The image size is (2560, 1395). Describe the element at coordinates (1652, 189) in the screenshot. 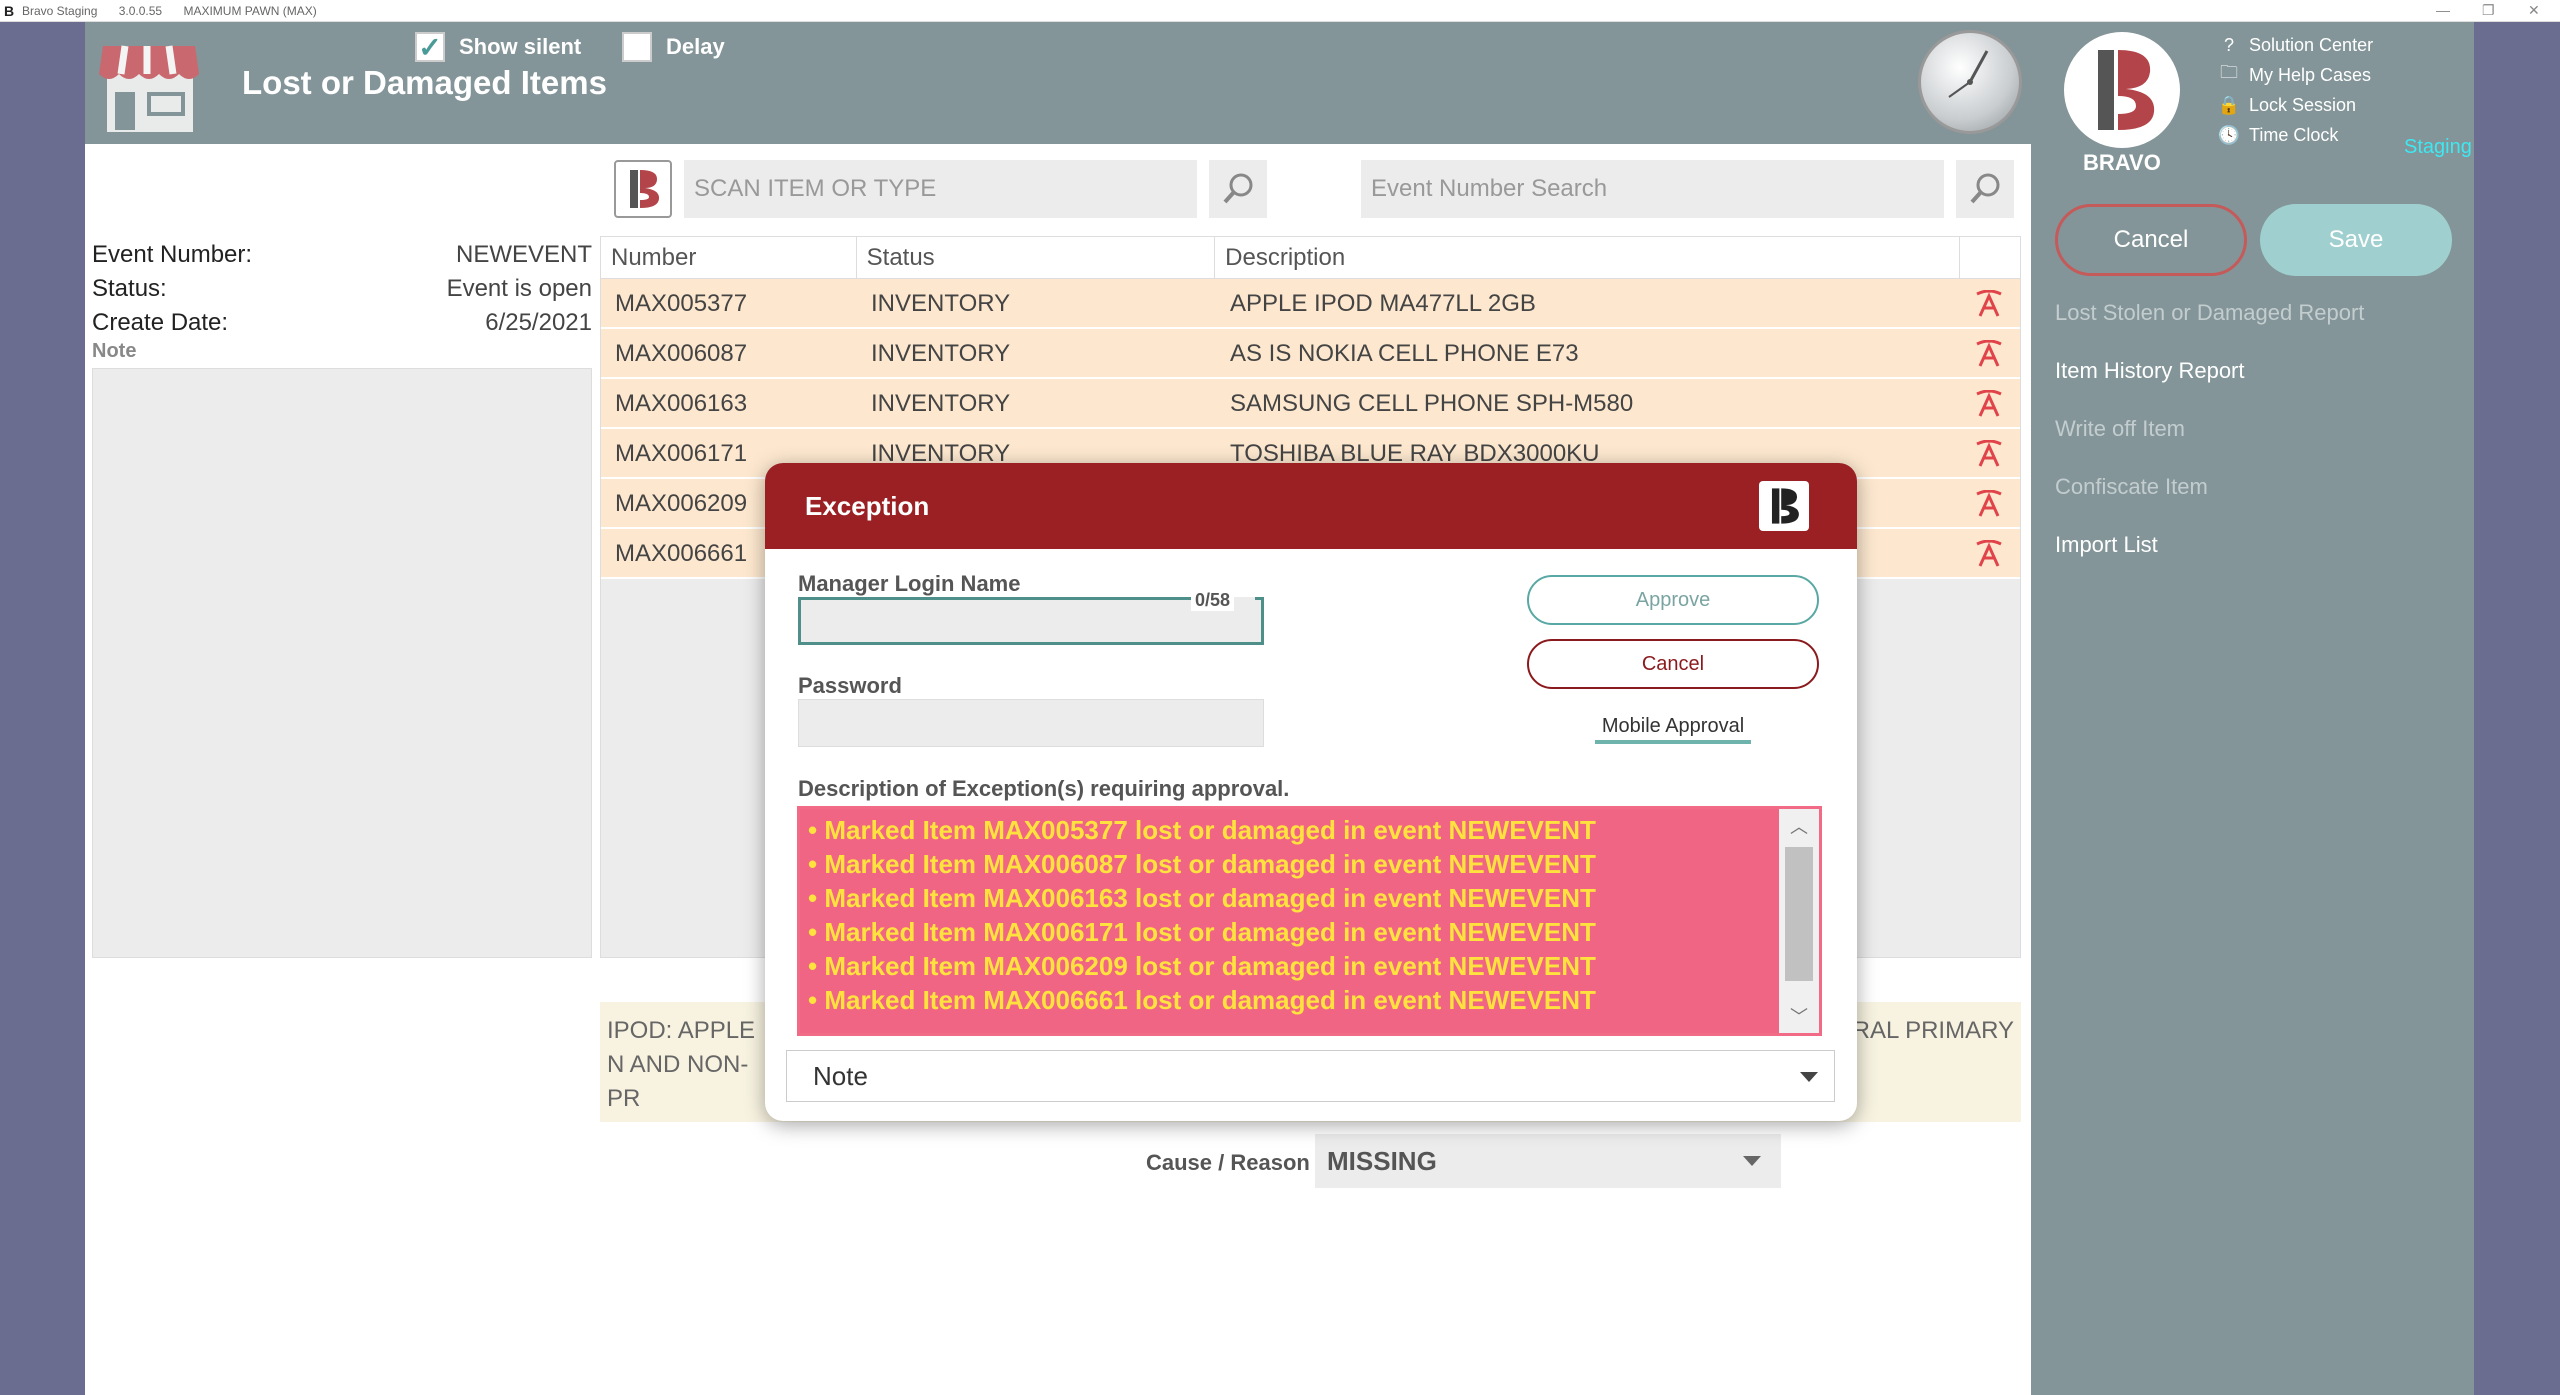

I see `event-number-search-input: Event Number Search` at that location.